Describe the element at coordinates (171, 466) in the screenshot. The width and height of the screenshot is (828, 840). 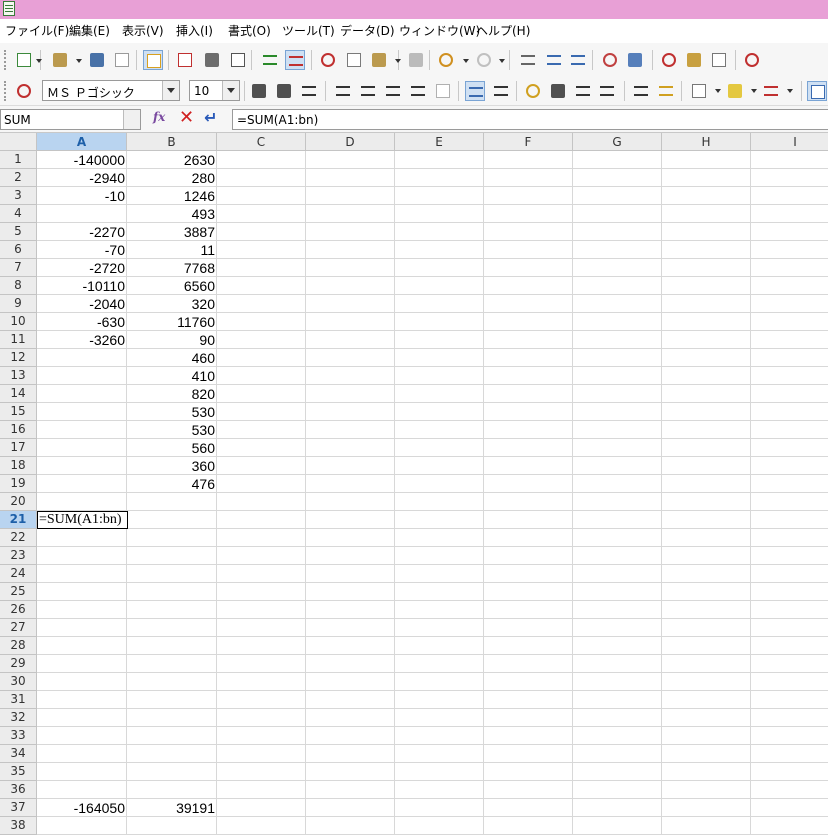
I see `cell-b: 360` at that location.